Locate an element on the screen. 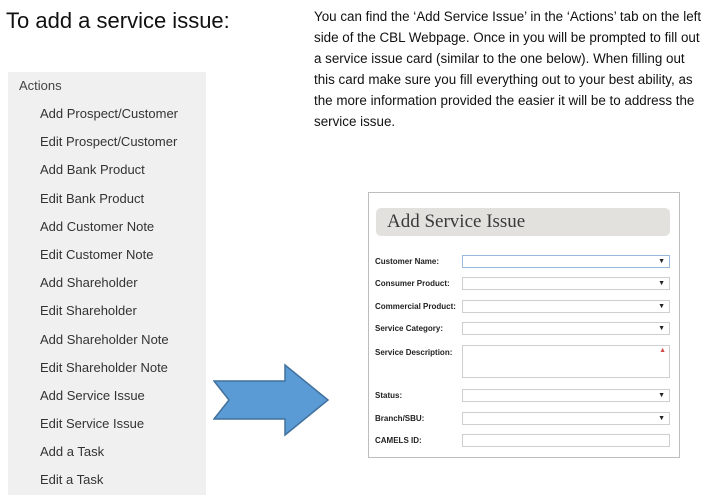 This screenshot has height=501, width=711. camels-id-input is located at coordinates (566, 440).